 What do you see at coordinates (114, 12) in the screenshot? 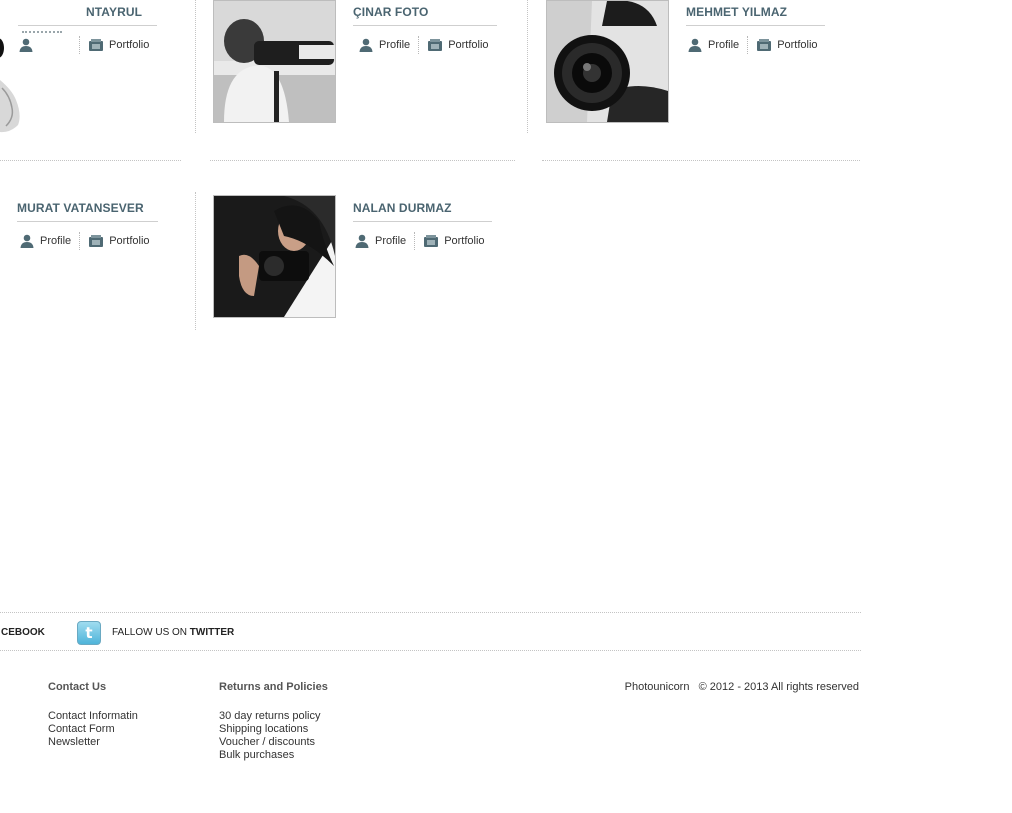
I see `photographer-name: NTAYRUL` at bounding box center [114, 12].